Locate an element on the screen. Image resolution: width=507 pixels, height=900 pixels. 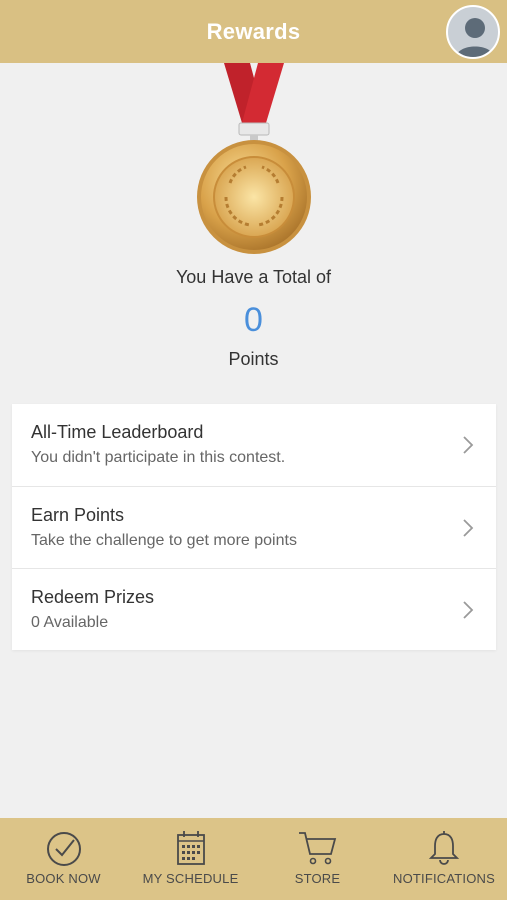
leaderboard-title: All-Time Leaderboard is located at coordinates (117, 432).